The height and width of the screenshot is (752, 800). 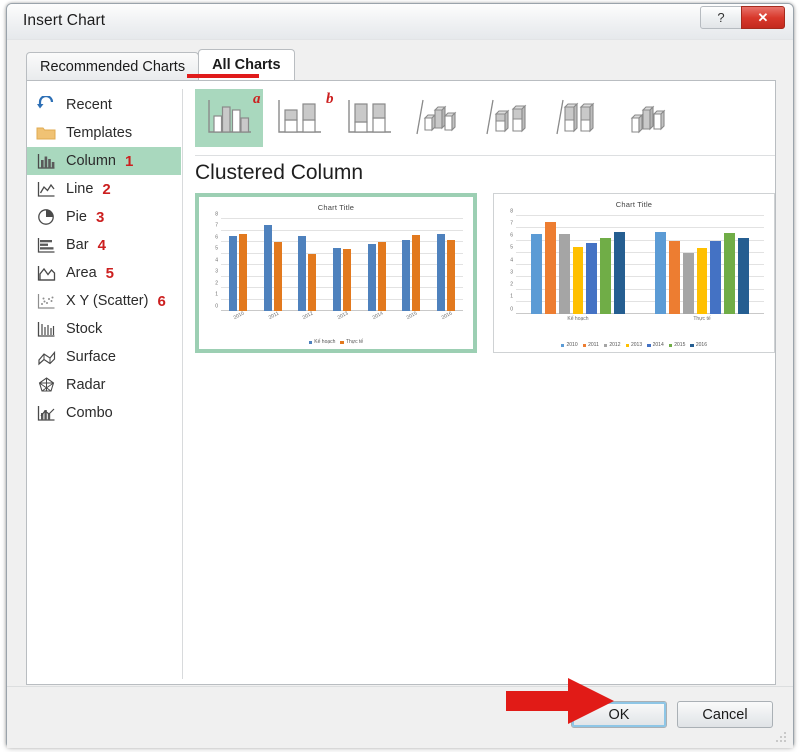 I want to click on sidebar-item-pie: Pie 3, so click(x=104, y=217).